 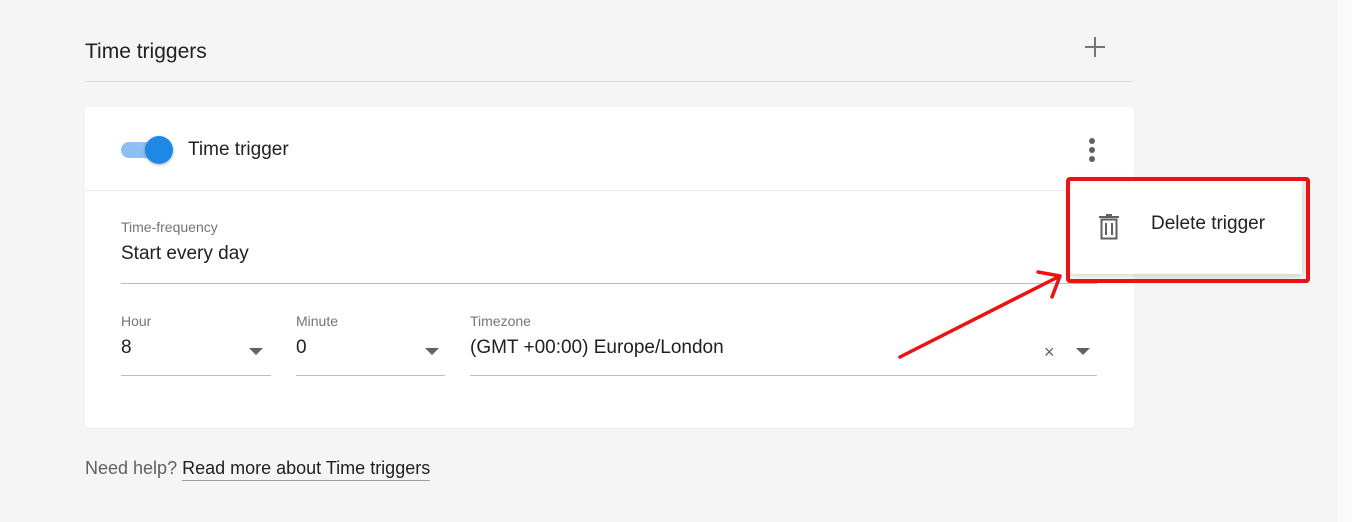 What do you see at coordinates (1095, 47) in the screenshot?
I see `plus-icon` at bounding box center [1095, 47].